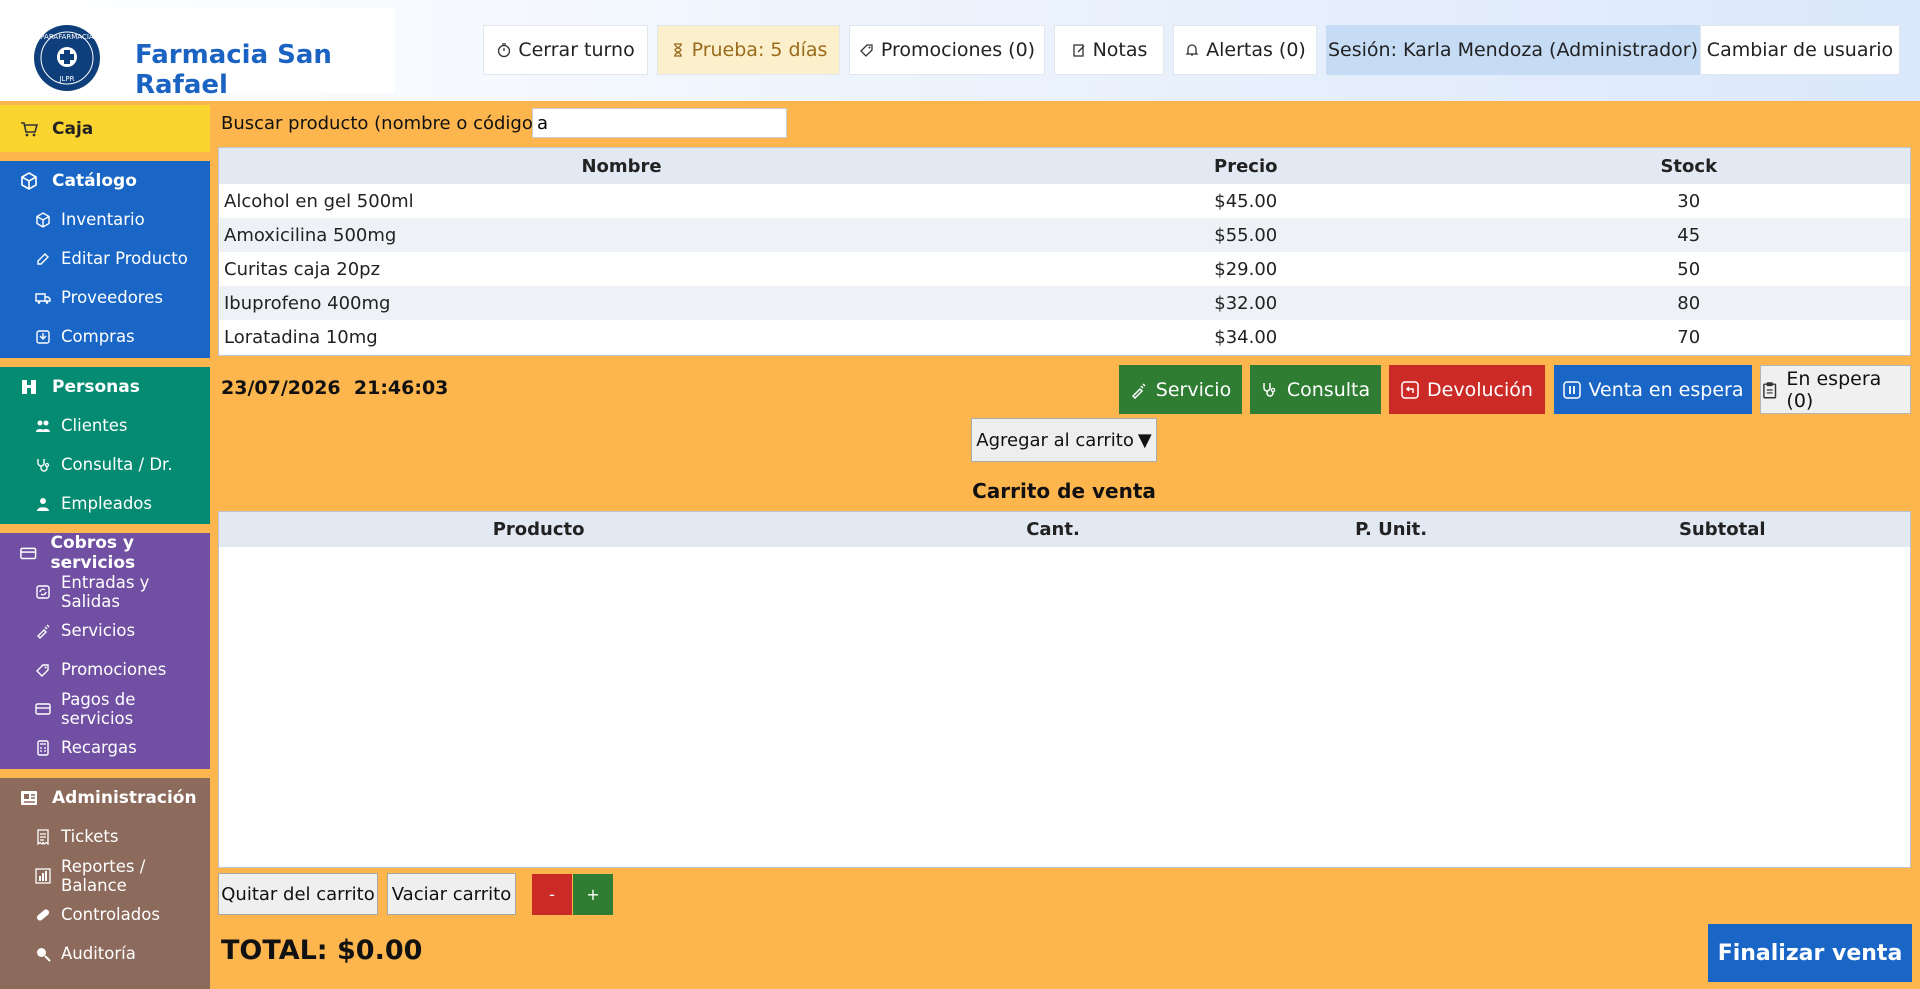 The width and height of the screenshot is (1920, 989). Describe the element at coordinates (43, 258) in the screenshot. I see `pencil-icon` at that location.